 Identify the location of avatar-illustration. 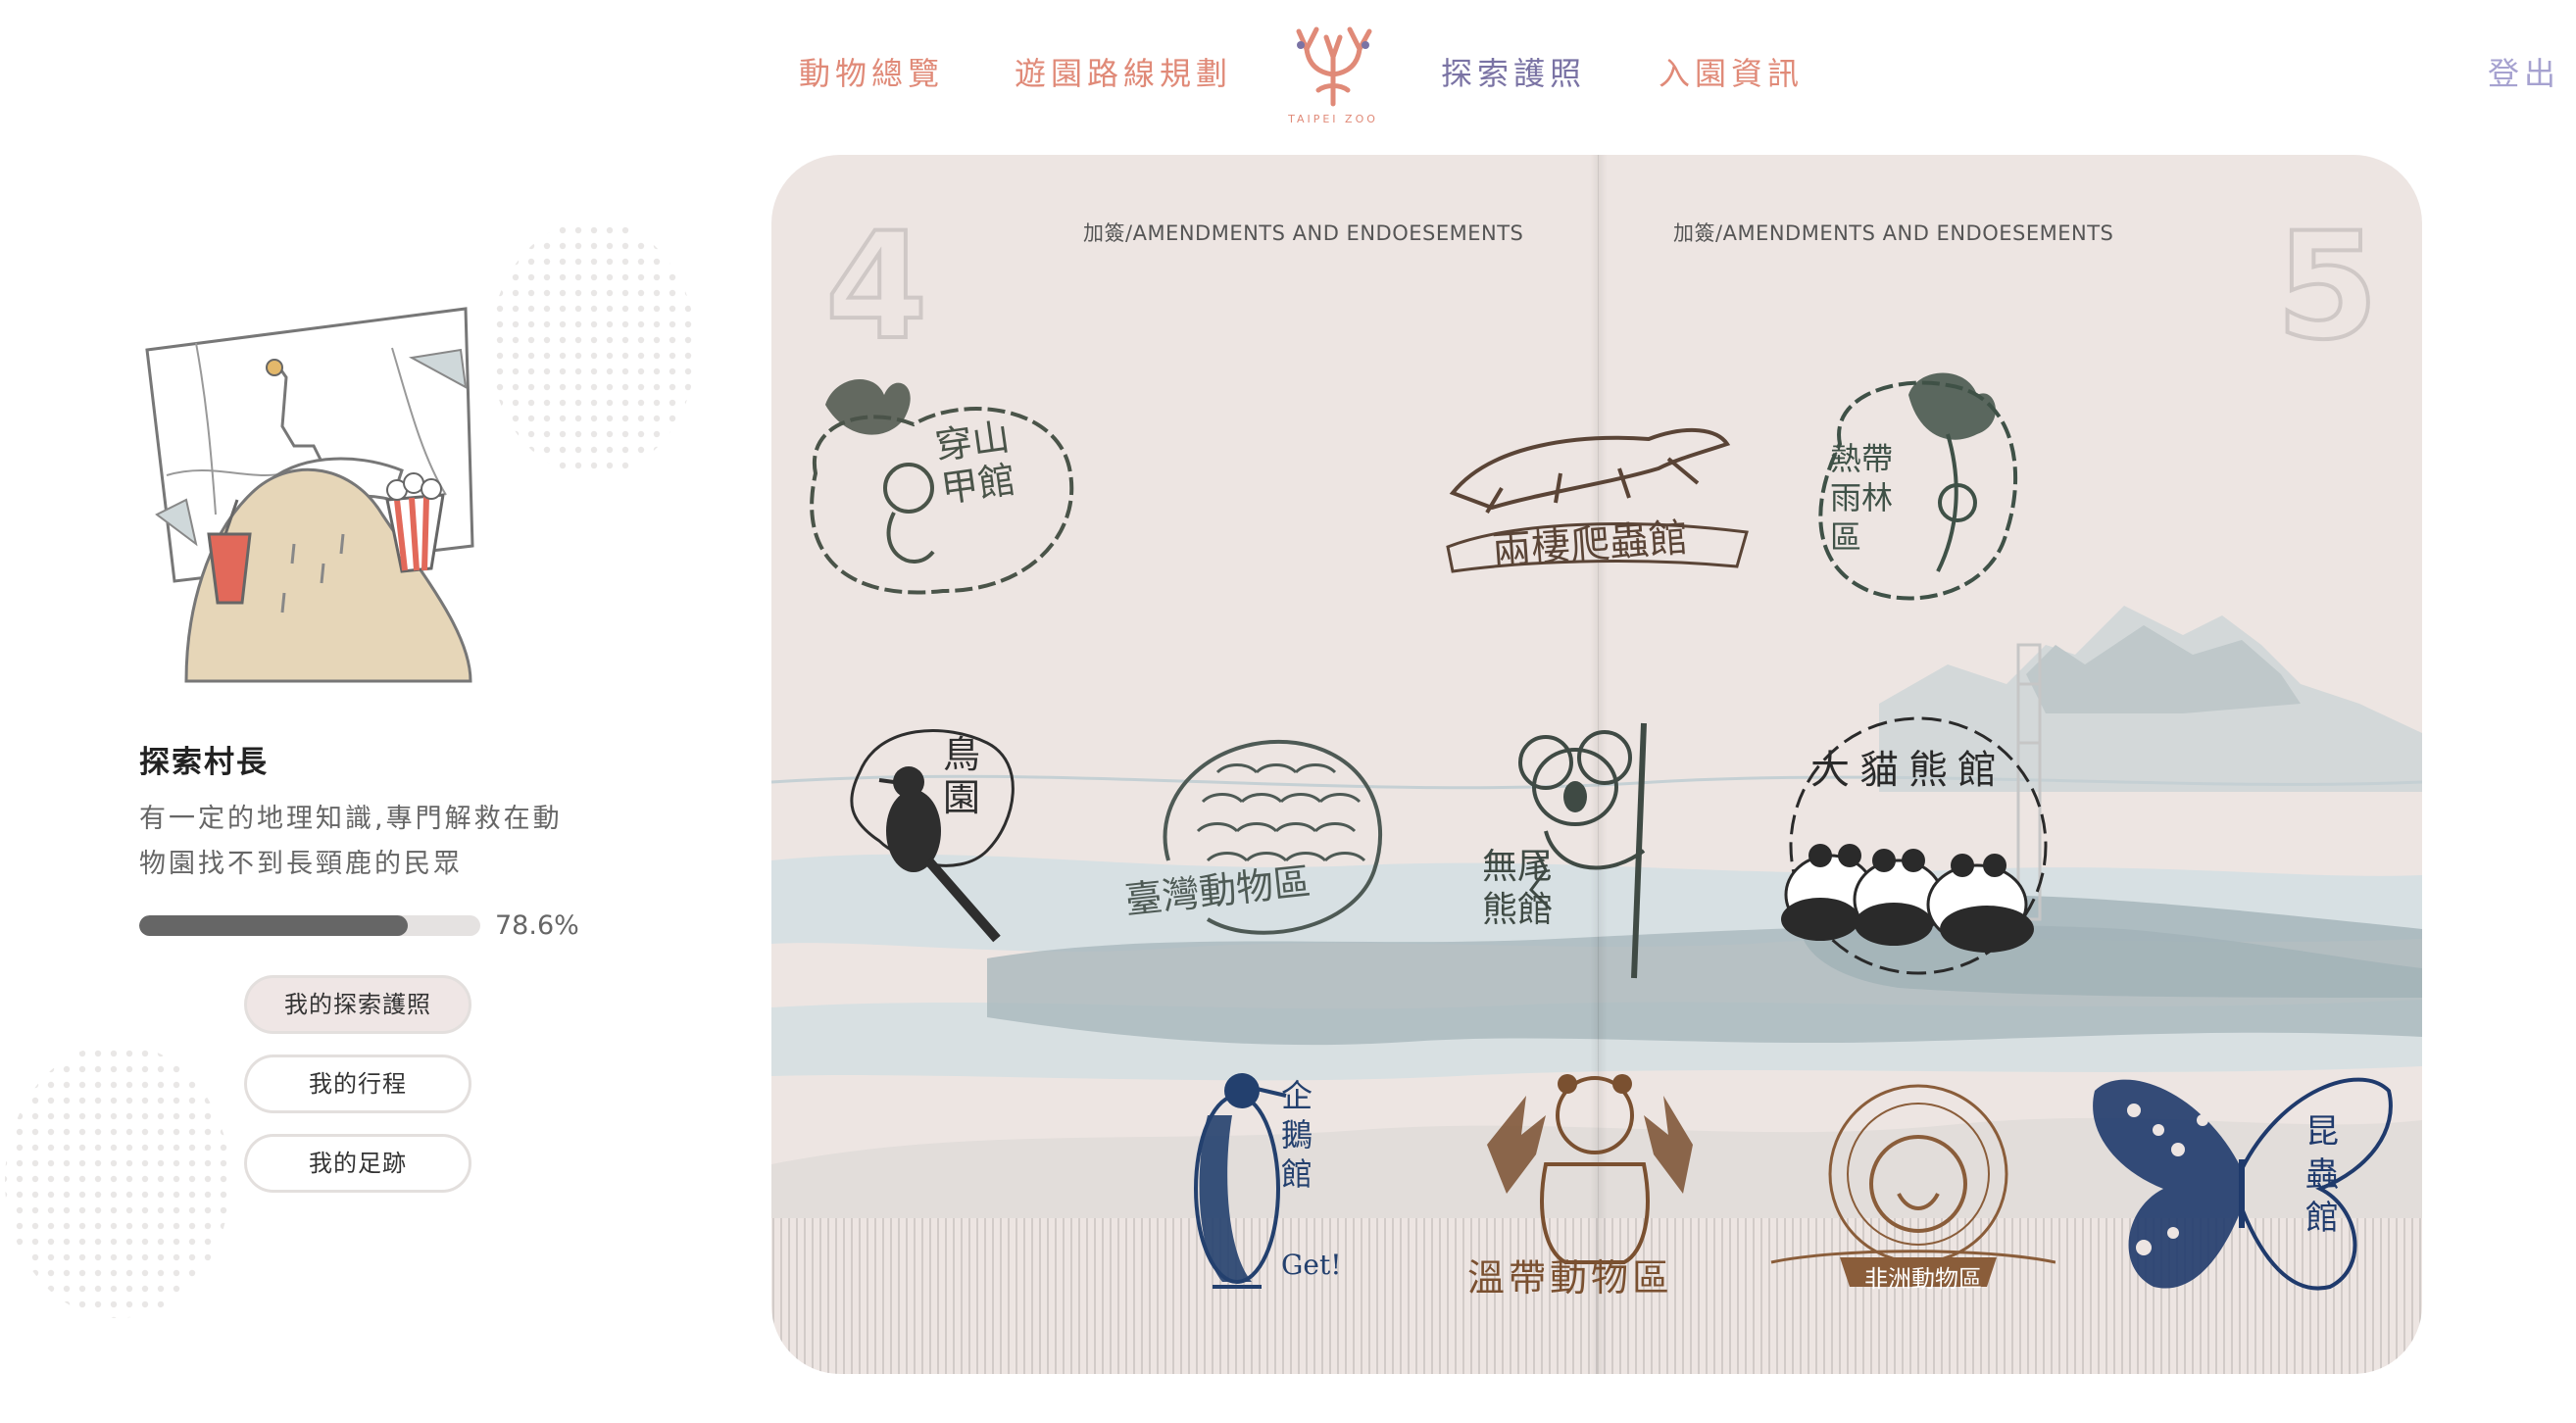
(309, 495).